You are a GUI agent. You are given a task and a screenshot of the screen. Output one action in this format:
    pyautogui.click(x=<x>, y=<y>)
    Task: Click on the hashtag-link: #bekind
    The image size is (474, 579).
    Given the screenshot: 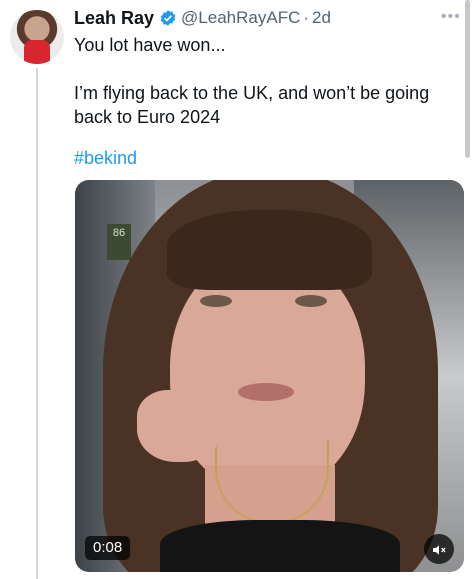 What is the action you would take?
    pyautogui.click(x=105, y=158)
    